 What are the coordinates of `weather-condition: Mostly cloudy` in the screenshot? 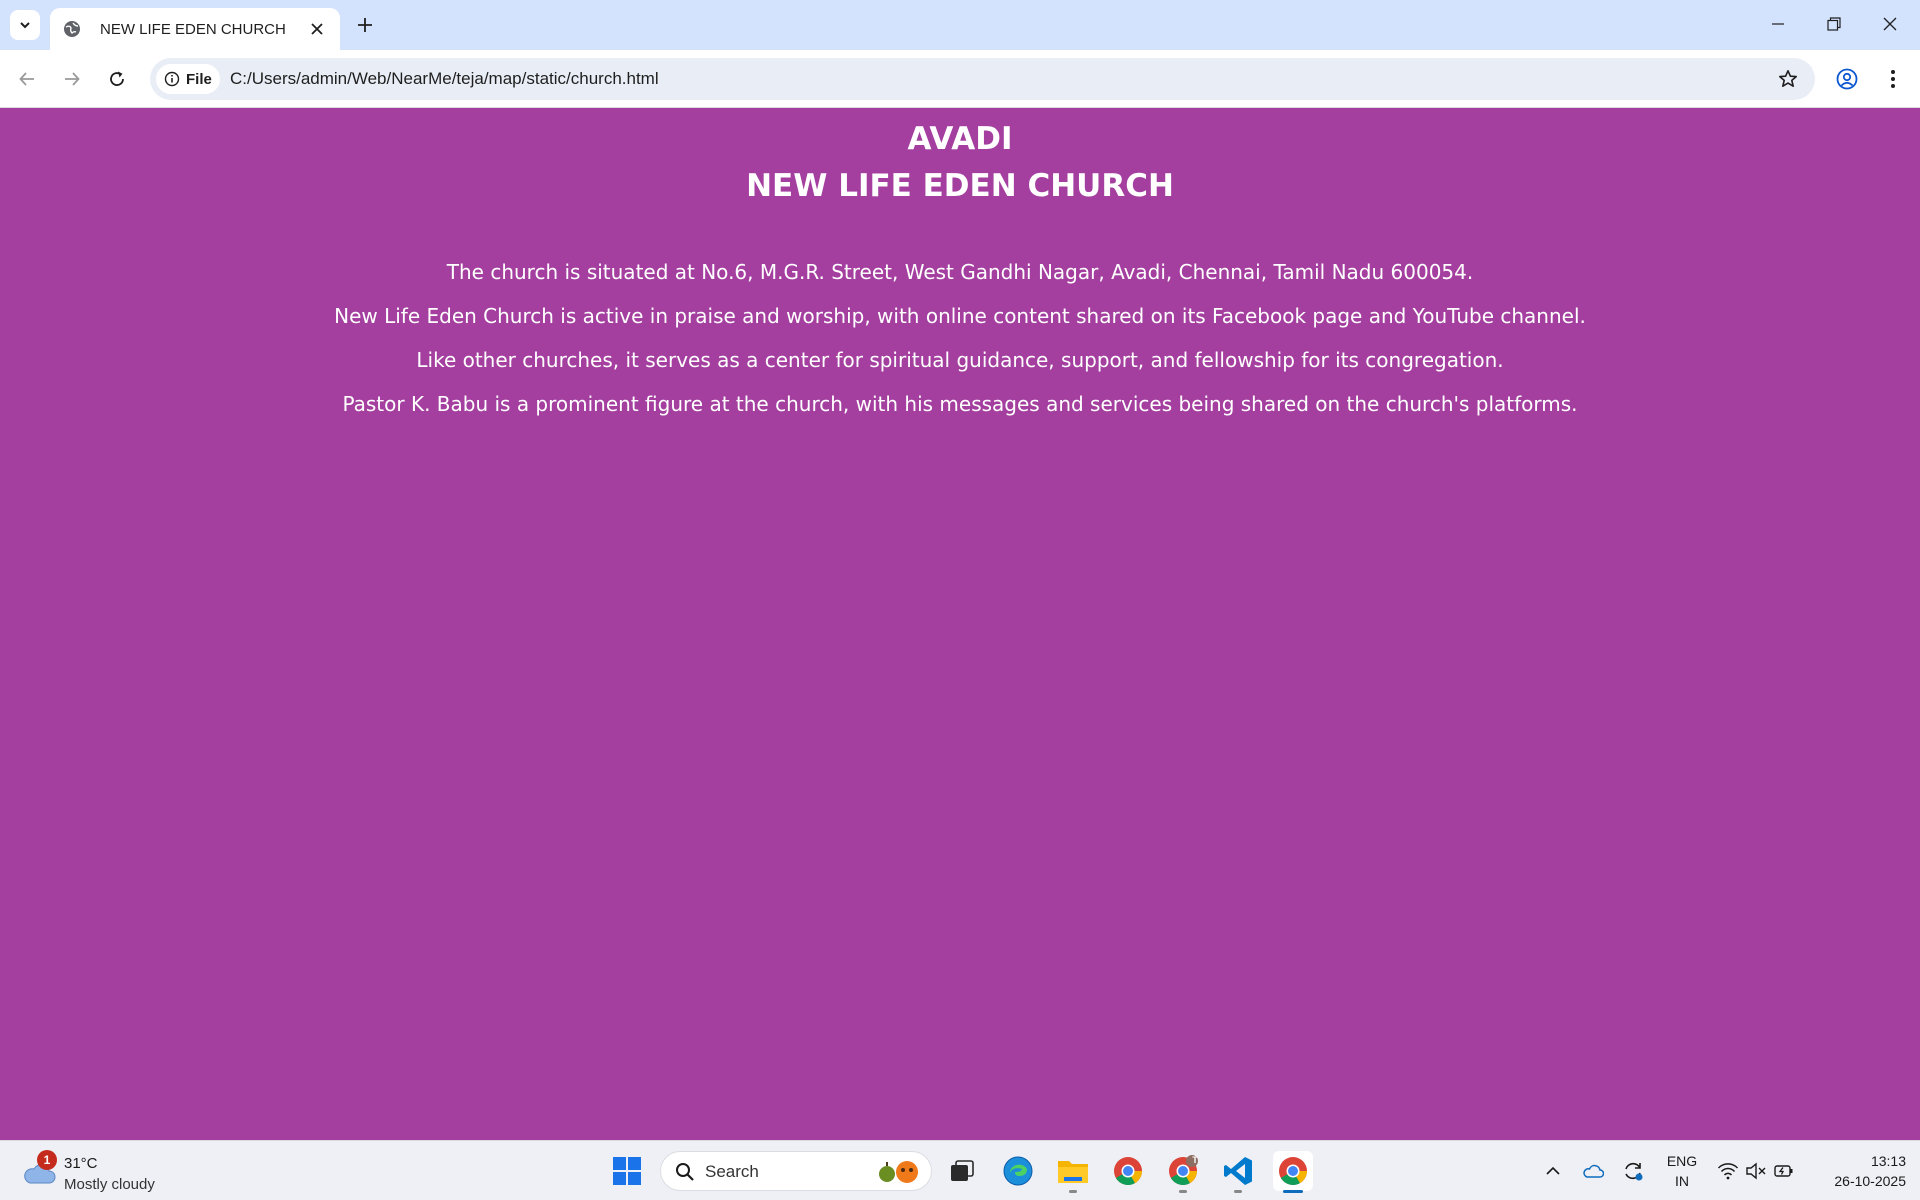 It's located at (109, 1184).